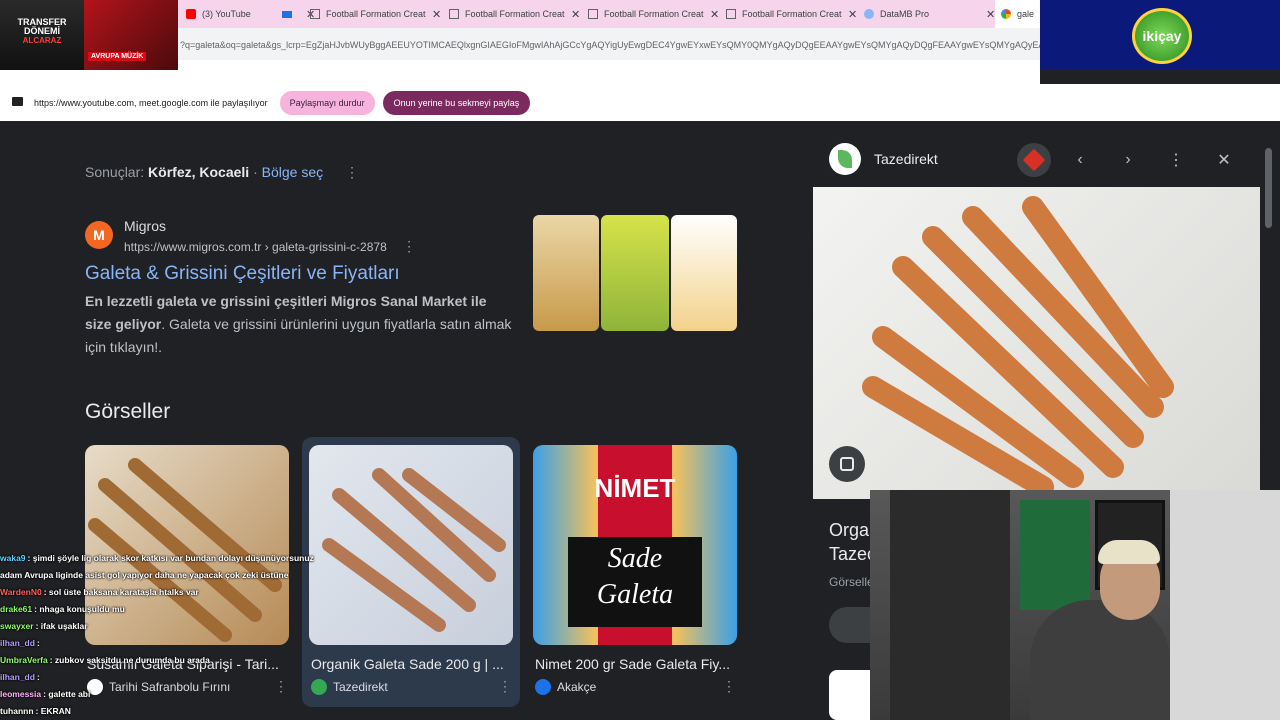  Describe the element at coordinates (1225, 605) in the screenshot. I see `window` at that location.